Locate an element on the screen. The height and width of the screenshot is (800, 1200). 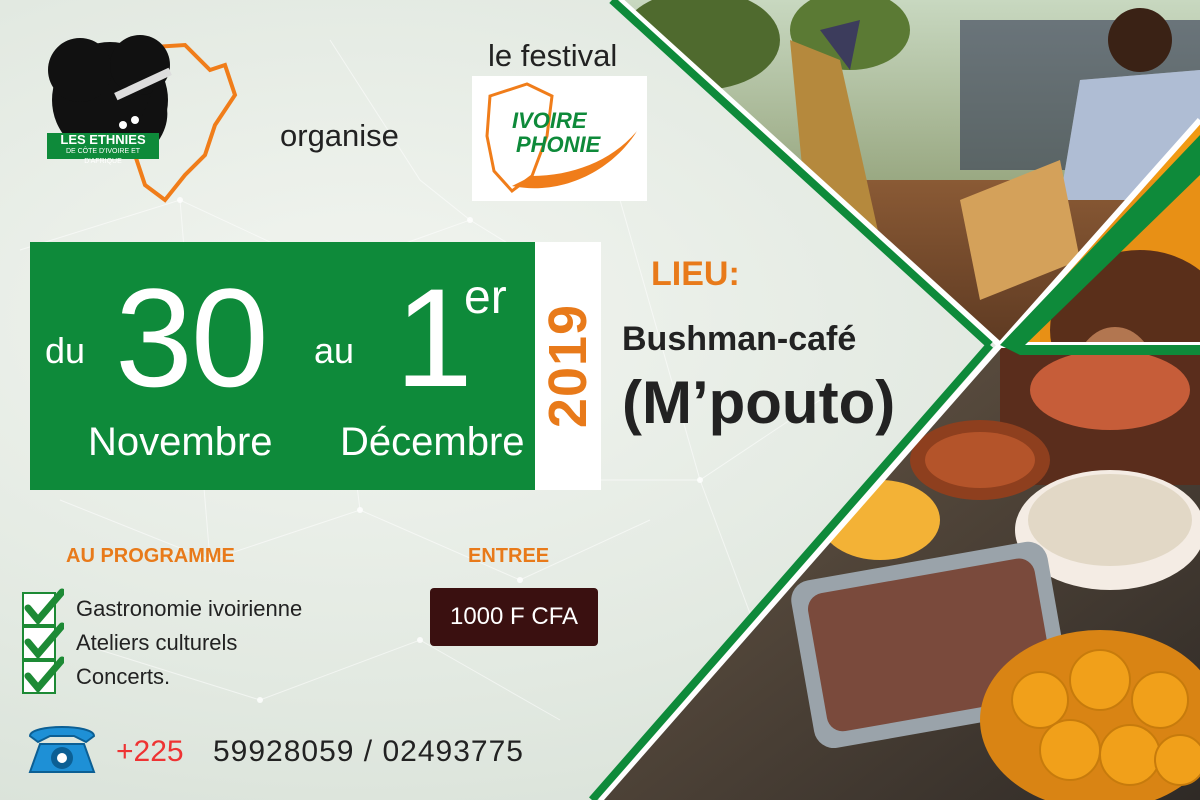
venue-label: LIEU: is located at coordinates (695, 274).